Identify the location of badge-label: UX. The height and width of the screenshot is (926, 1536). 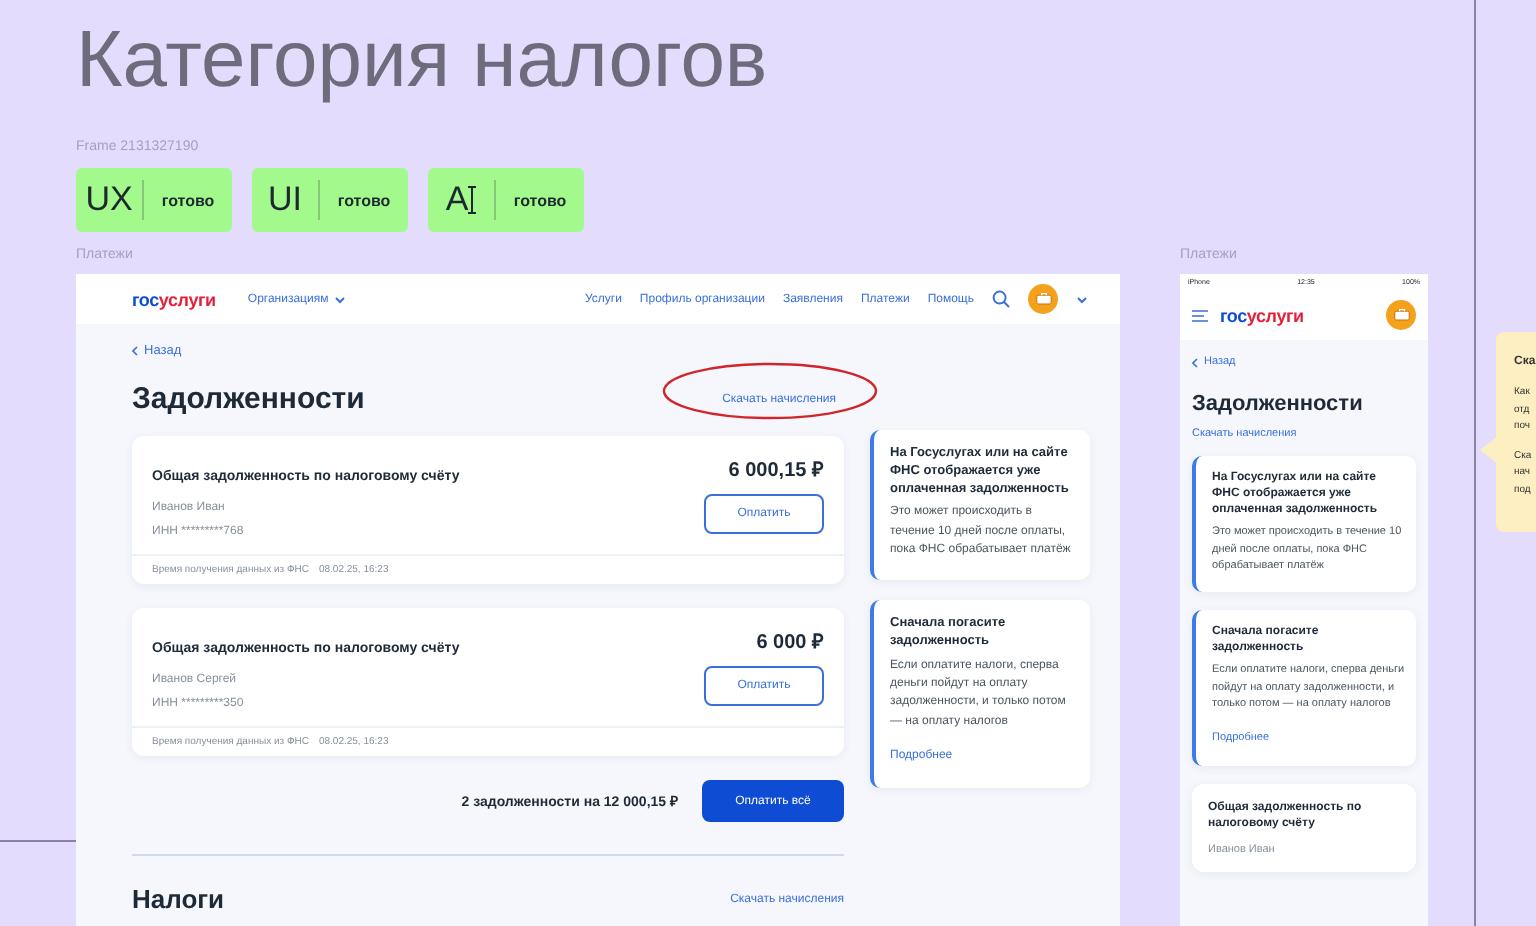
(110, 200).